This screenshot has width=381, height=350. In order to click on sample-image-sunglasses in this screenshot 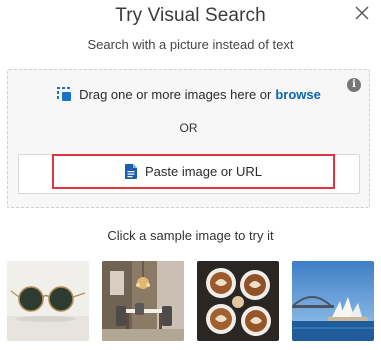, I will do `click(48, 301)`.